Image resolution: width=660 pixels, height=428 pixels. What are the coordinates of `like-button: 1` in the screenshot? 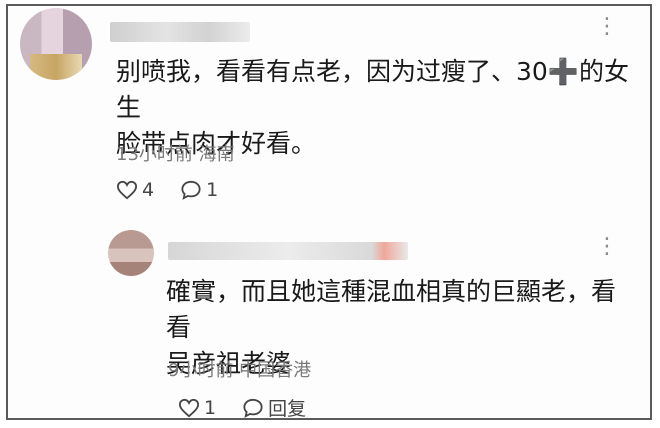 It's located at (197, 408).